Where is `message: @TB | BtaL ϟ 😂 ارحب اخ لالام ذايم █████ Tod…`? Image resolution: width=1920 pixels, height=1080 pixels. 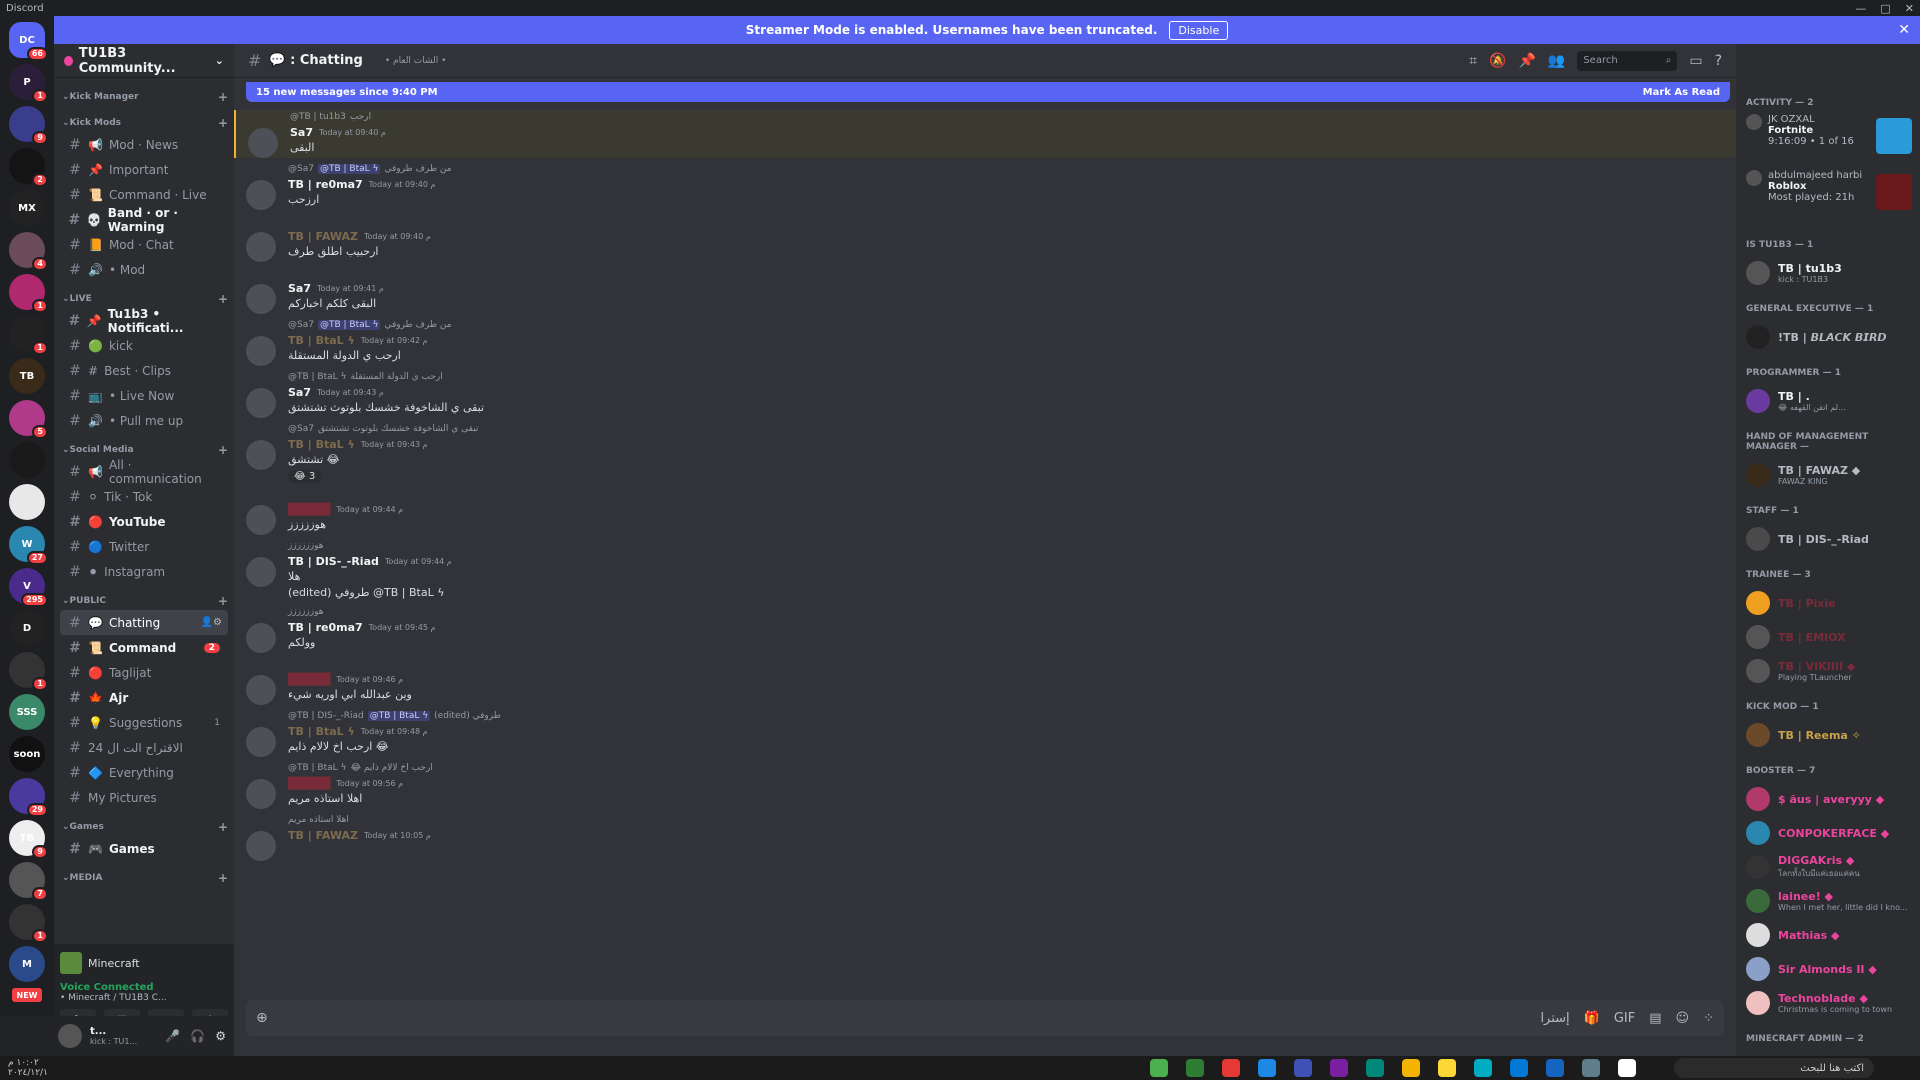
message: @TB | BtaL ϟ 😂 ارحب اخ لالام ذايم █████ Tod… is located at coordinates (985, 785).